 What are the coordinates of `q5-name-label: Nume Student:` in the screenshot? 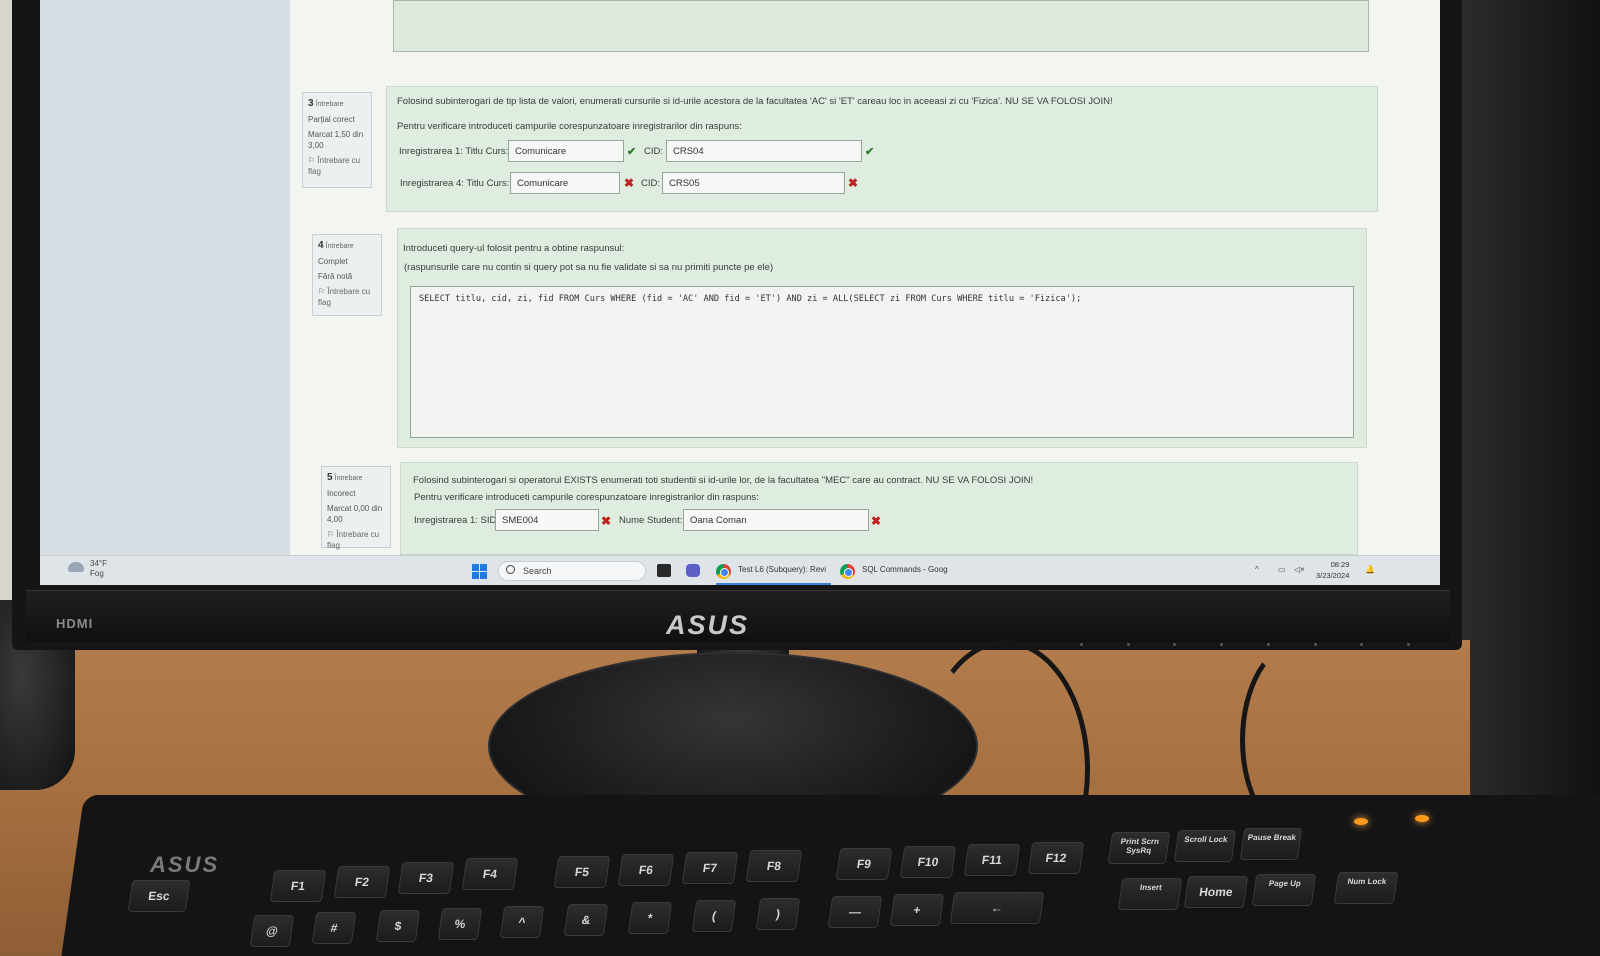 It's located at (651, 520).